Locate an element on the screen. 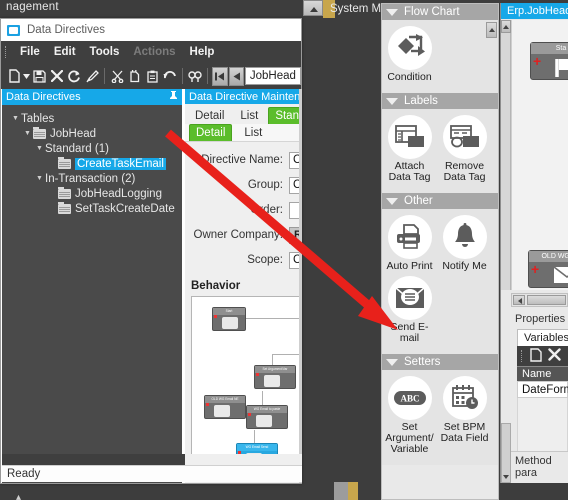 The height and width of the screenshot is (500, 568). flow-node-set-argument-1: Set Argument/Var is located at coordinates (275, 377).